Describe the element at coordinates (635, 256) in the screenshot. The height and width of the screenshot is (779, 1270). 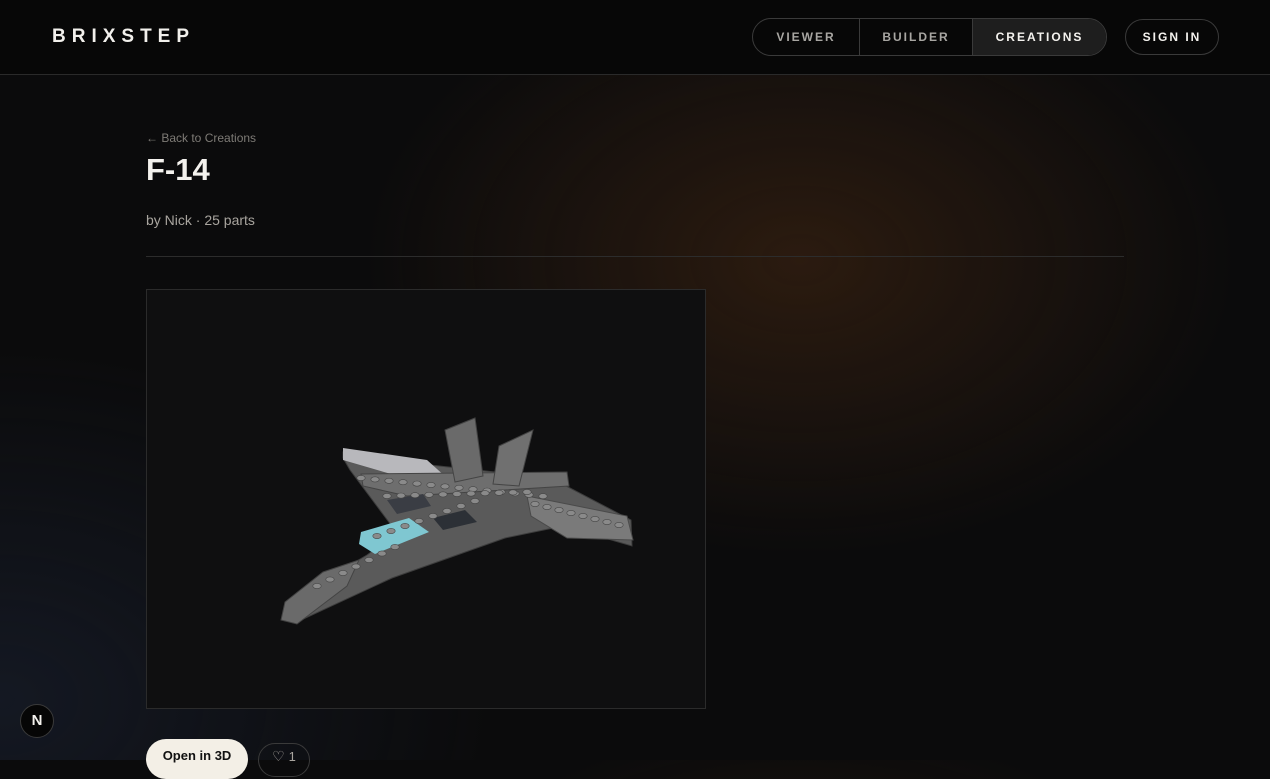
I see `divider` at that location.